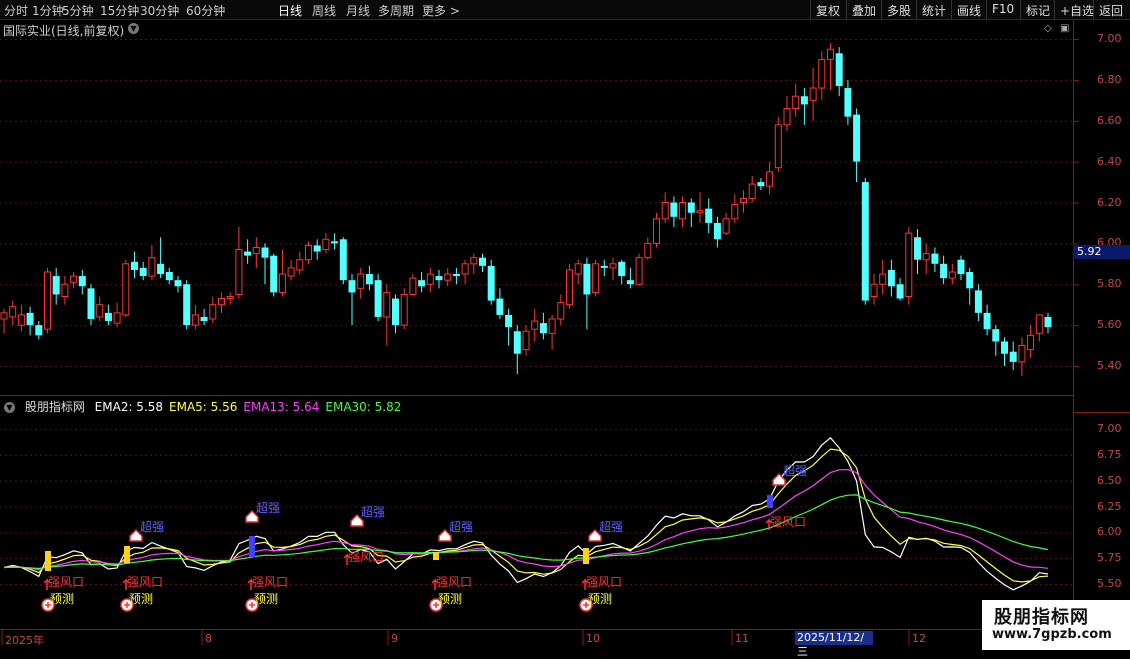 This screenshot has width=1130, height=659. I want to click on date-label: 2025年, so click(24, 640).